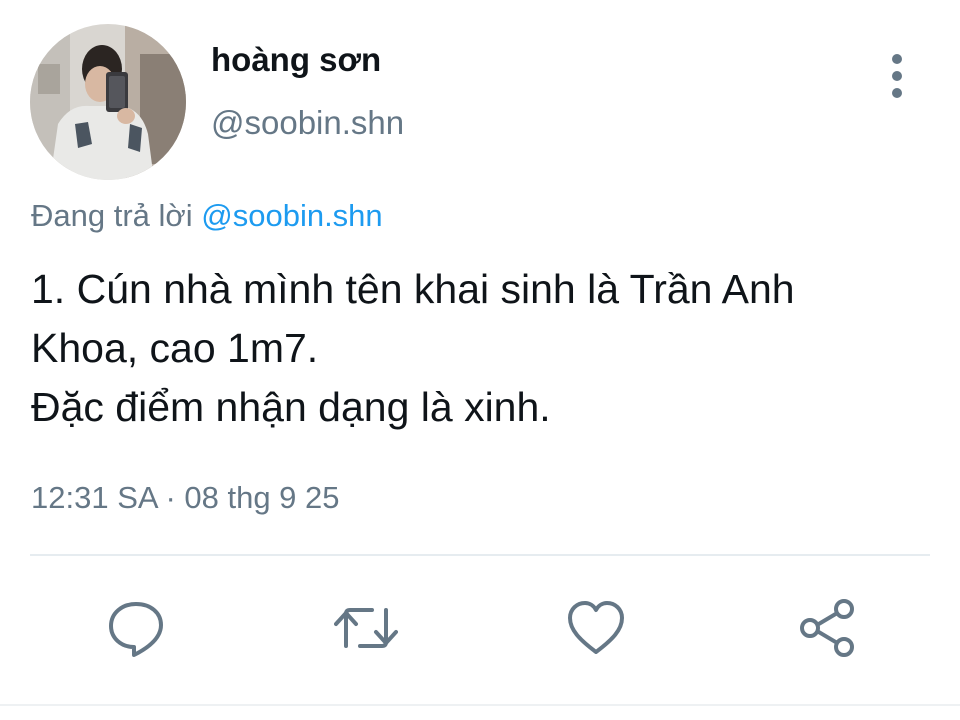 The height and width of the screenshot is (720, 960). What do you see at coordinates (291, 407) in the screenshot?
I see `tweet-text-line: Đặc điểm nhận dạng là xinh.` at bounding box center [291, 407].